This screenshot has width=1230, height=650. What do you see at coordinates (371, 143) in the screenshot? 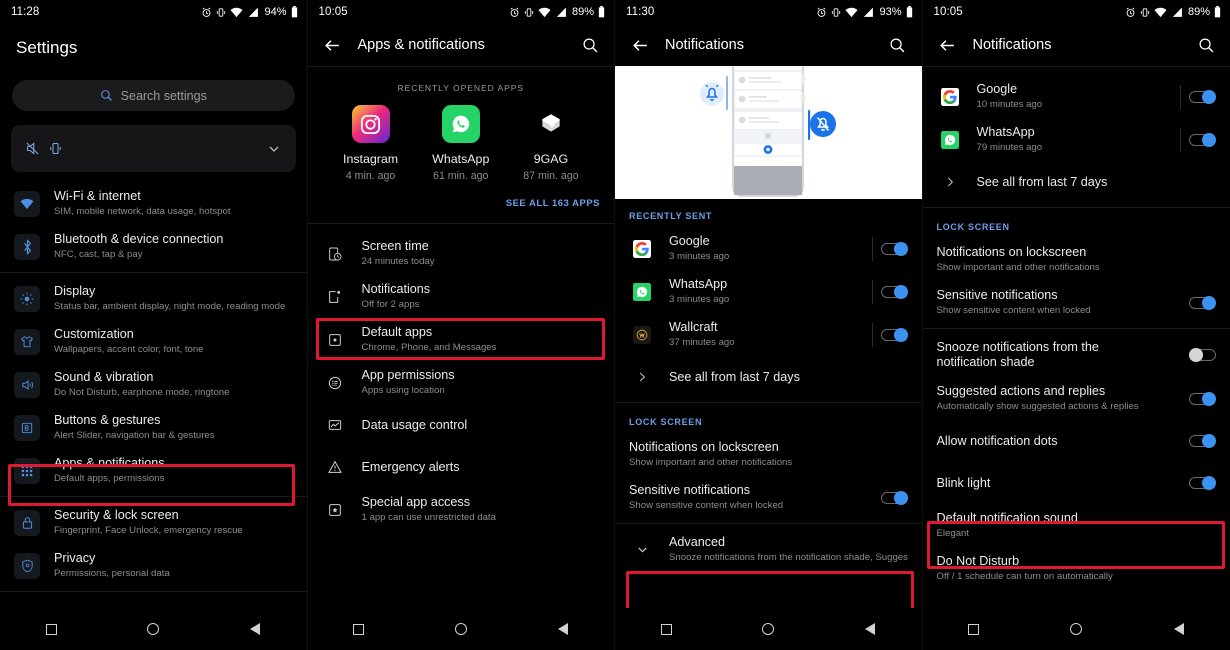
I see `recent-app-instagram: Instagram 4 min. ago` at bounding box center [371, 143].